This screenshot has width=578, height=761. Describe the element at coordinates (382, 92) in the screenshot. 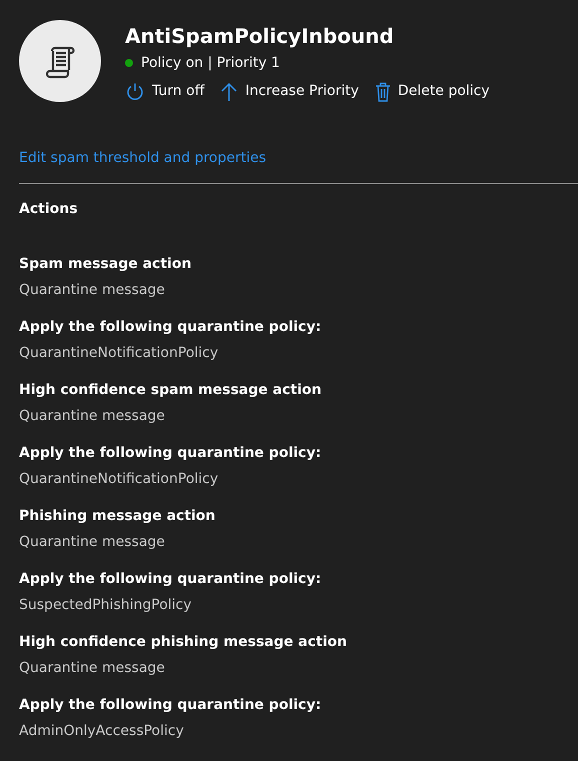

I see `trash-icon` at that location.